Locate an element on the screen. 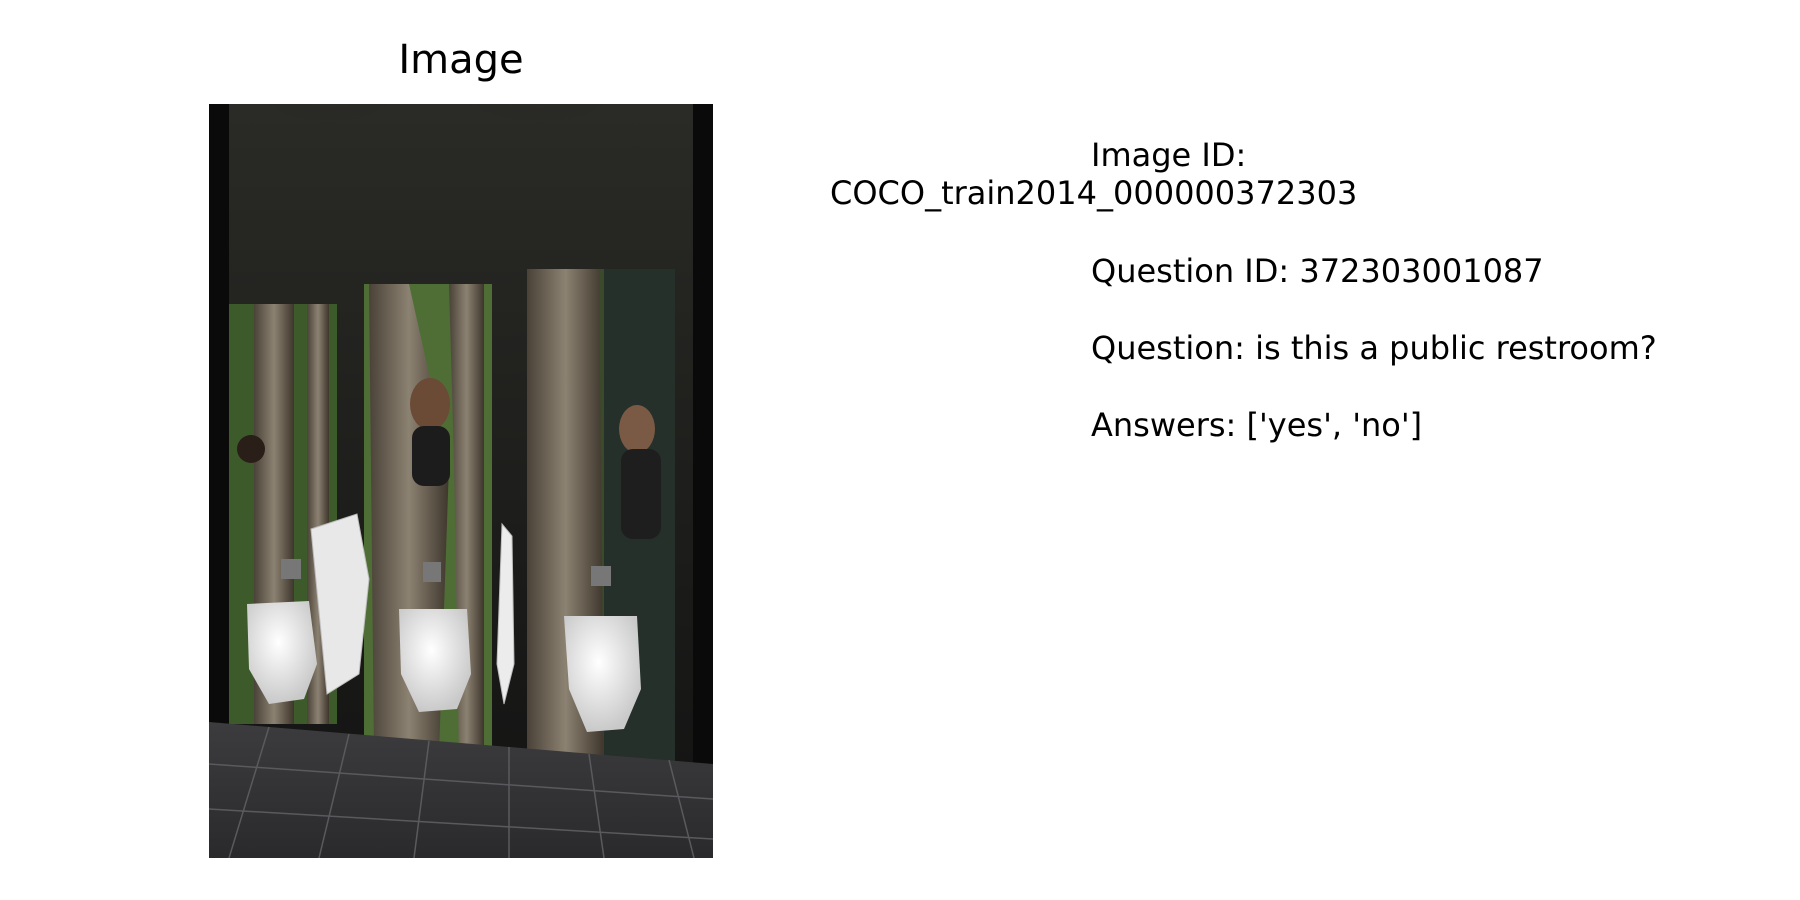  image-id-value: COCO_train2014_000000372303 is located at coordinates (1094, 193).